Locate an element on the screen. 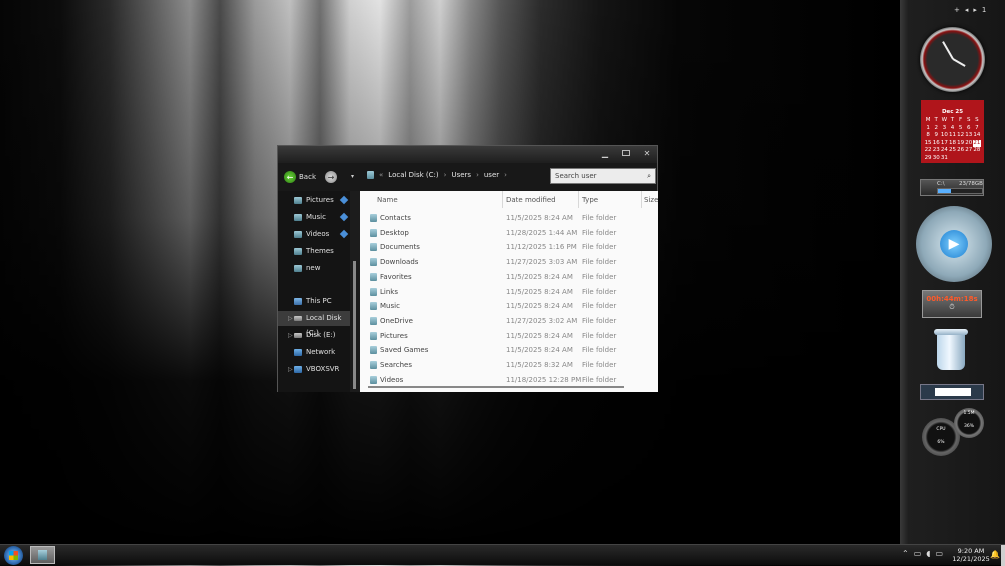  calendar-day: 19 is located at coordinates (961, 144).